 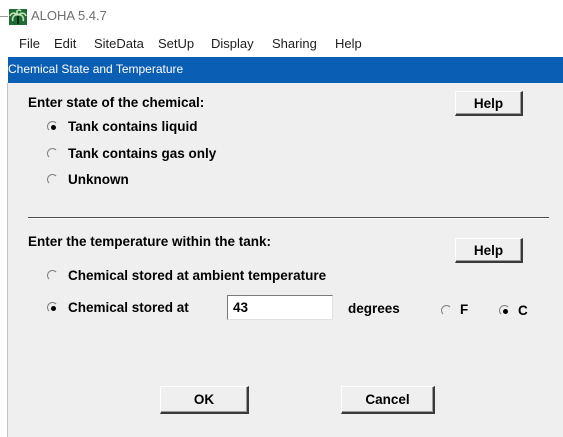 What do you see at coordinates (294, 43) in the screenshot?
I see `menu-sharing: Sharing` at bounding box center [294, 43].